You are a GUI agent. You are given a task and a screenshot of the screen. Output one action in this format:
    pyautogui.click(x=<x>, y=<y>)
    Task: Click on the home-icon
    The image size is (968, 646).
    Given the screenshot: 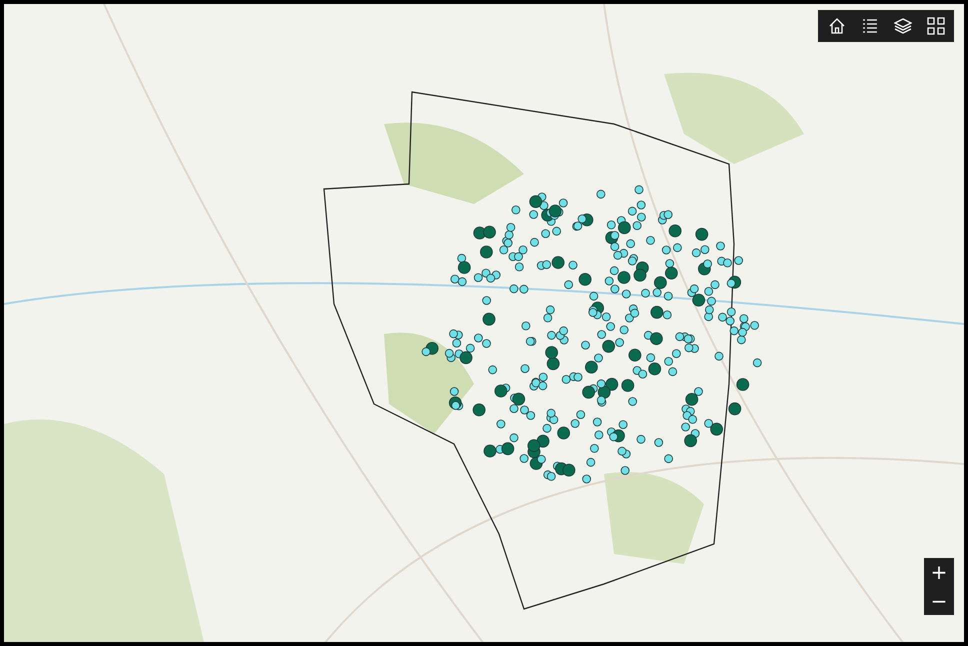 What is the action you would take?
    pyautogui.click(x=837, y=26)
    